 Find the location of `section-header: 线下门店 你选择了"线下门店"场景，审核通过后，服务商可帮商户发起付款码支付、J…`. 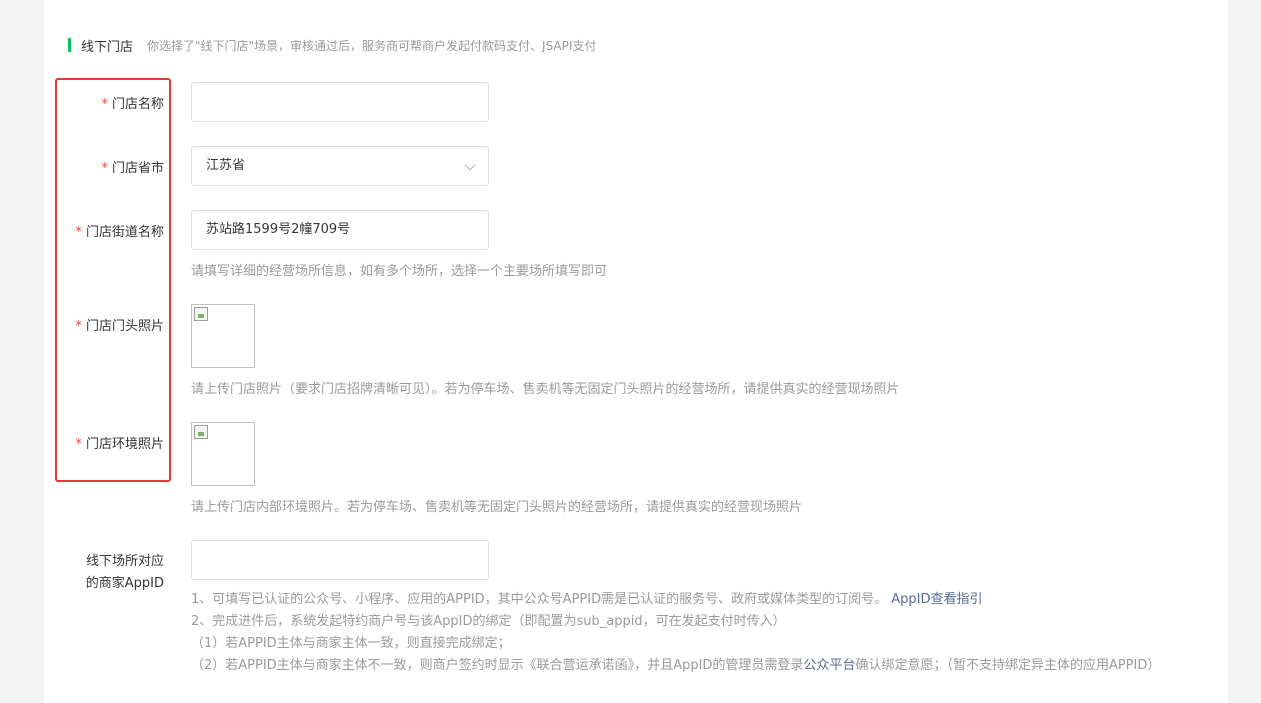

section-header: 线下门店 你选择了"线下门店"场景，审核通过后，服务商可帮商户发起付款码支付、J… is located at coordinates (332, 45).